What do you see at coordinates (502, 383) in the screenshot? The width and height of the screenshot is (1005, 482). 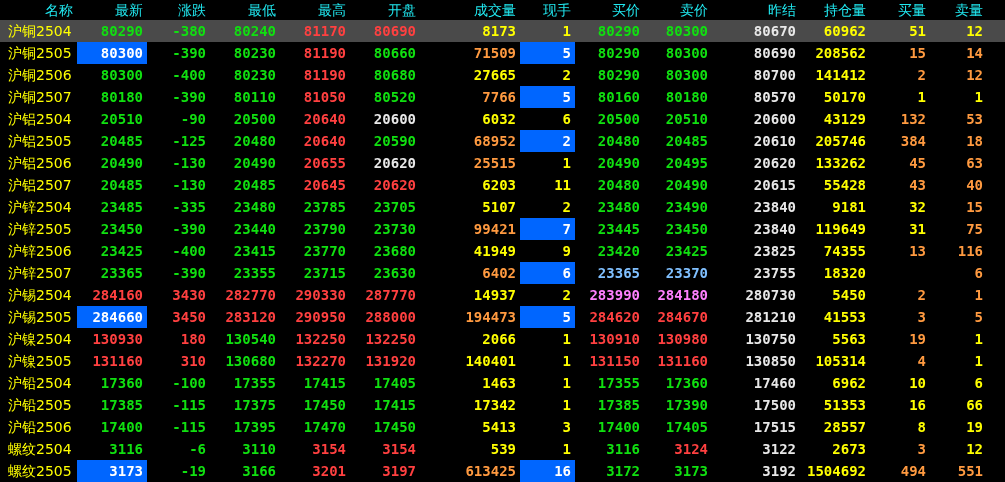 I see `table-row: 沪铅2504 17360 -100 17355 17415 17405 1463 1 17355 17360 17460 6962 10 6` at bounding box center [502, 383].